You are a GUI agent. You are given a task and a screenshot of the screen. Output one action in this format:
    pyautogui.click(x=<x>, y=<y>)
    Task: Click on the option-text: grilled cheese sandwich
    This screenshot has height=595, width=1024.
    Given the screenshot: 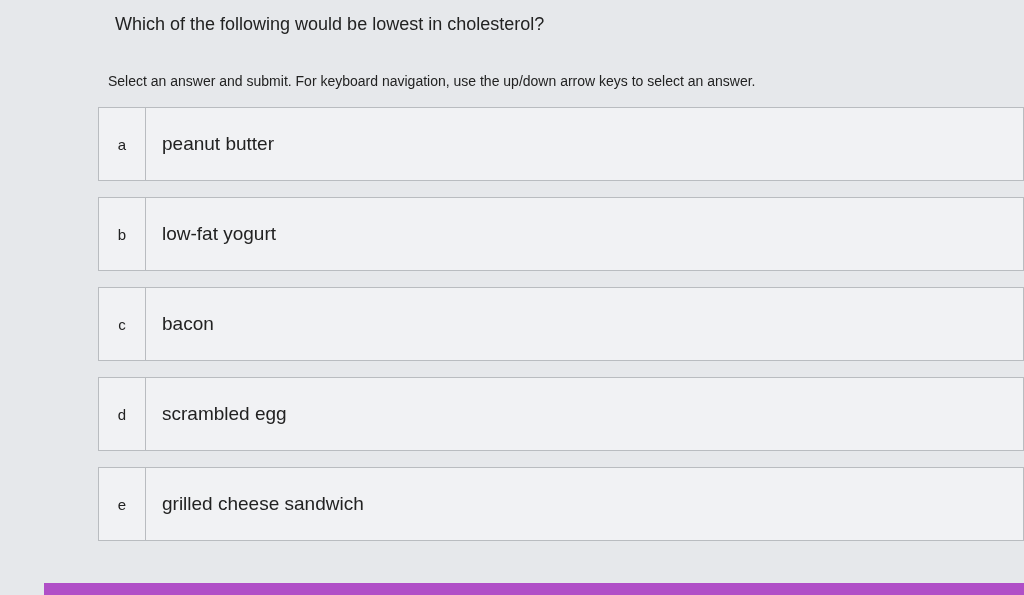 What is the action you would take?
    pyautogui.click(x=262, y=504)
    